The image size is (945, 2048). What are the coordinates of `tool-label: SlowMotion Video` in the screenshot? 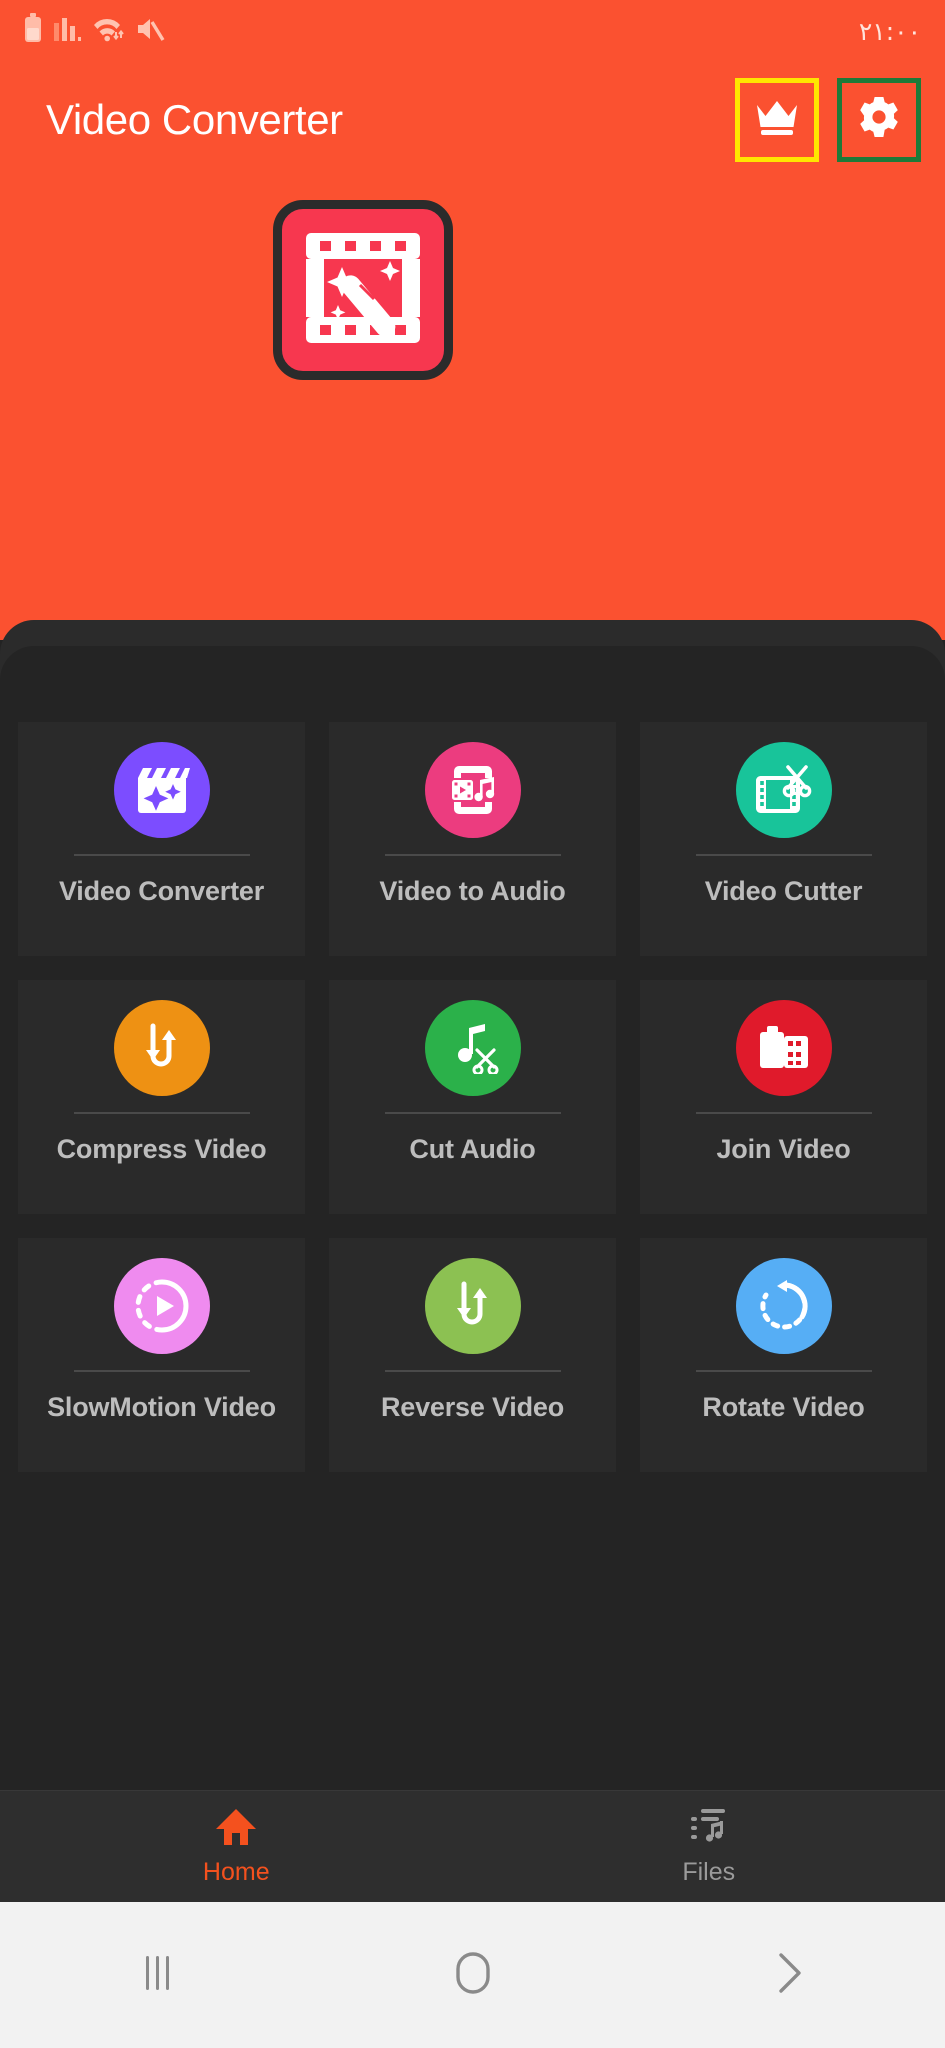 It's located at (161, 1407).